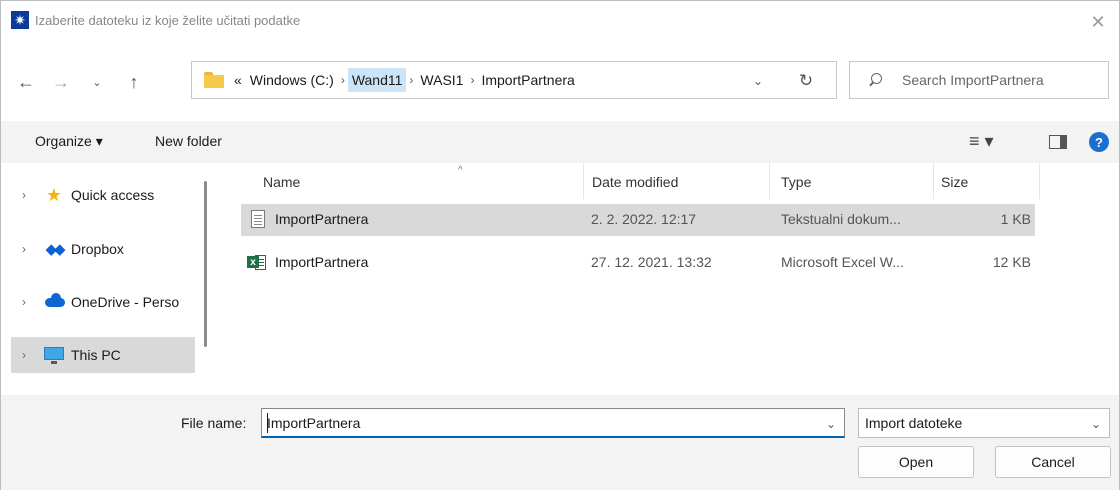 This screenshot has height=490, width=1120. I want to click on column-header-date-modified: Date modified, so click(679, 182).